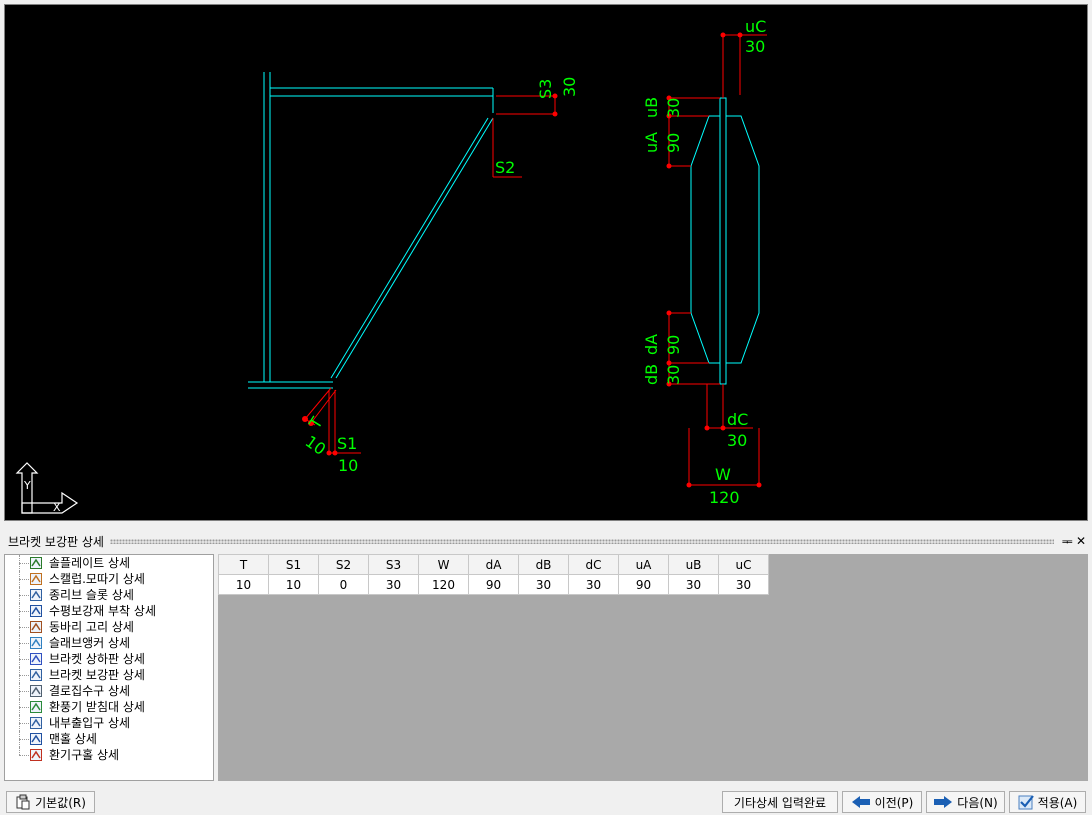 This screenshot has width=1092, height=815. I want to click on dim-label-uc: uC, so click(755, 26).